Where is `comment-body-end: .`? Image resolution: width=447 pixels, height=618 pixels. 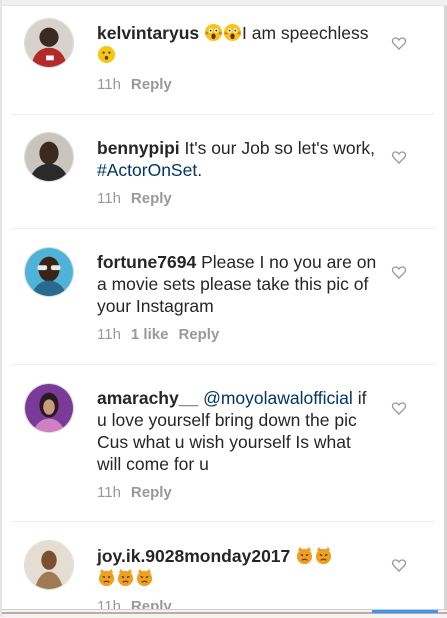
comment-body-end: . is located at coordinates (200, 170).